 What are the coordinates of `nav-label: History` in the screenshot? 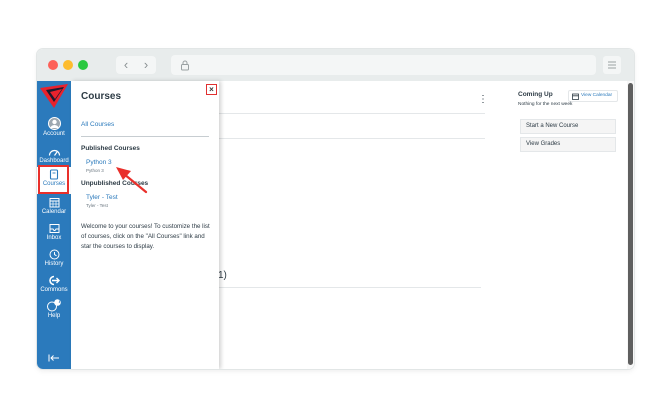 It's located at (54, 264).